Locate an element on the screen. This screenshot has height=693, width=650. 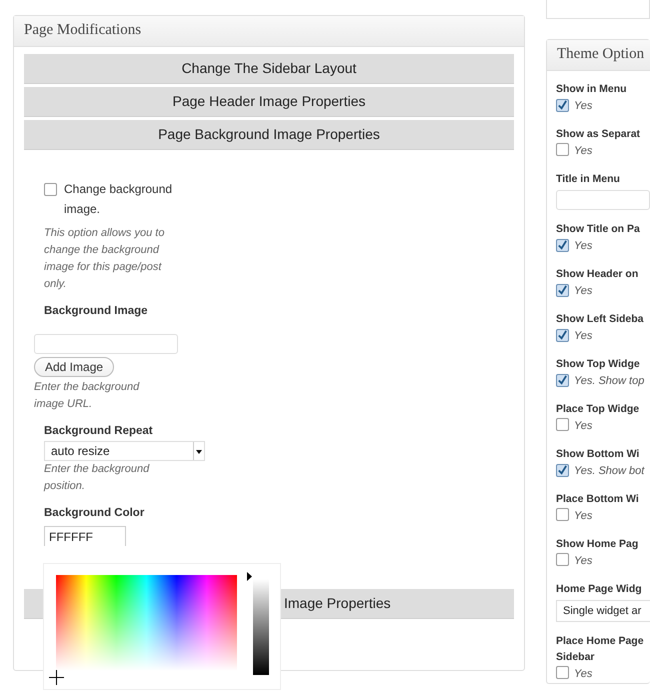
help-text: This option allows you to change the background image for this page/post only. is located at coordinates (105, 259).